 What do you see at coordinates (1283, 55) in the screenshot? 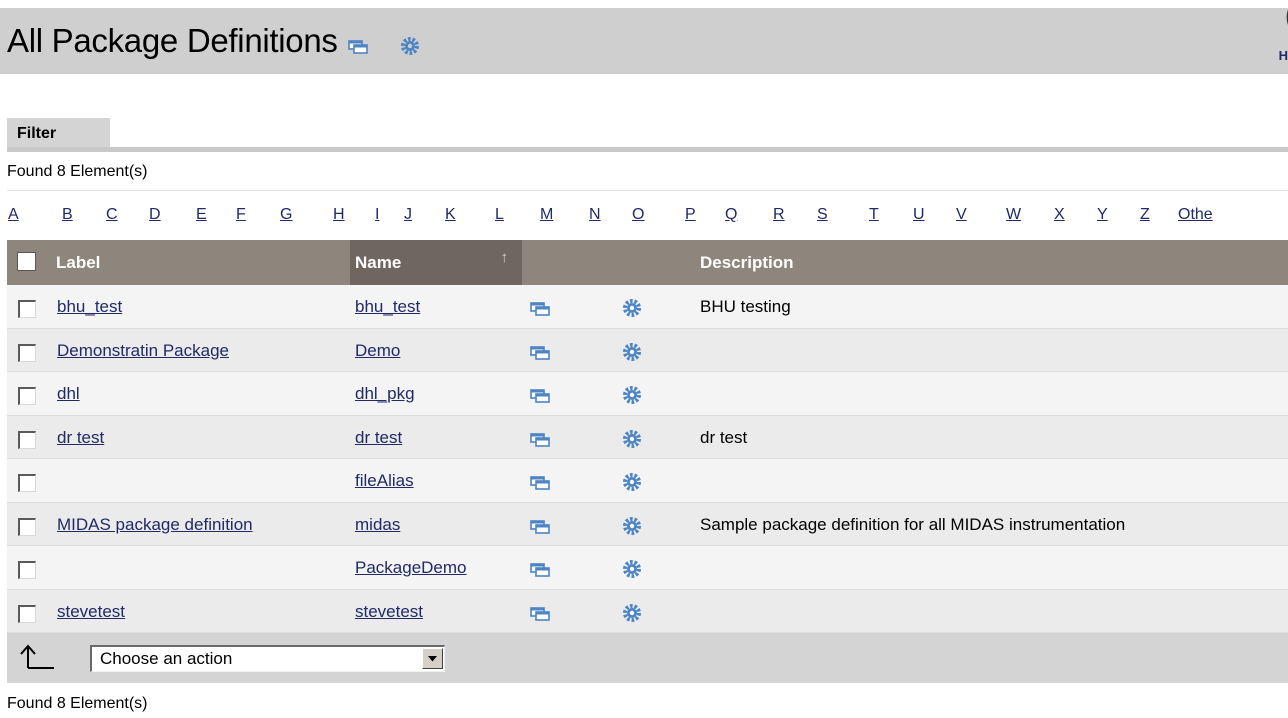
I see `help-link: H` at bounding box center [1283, 55].